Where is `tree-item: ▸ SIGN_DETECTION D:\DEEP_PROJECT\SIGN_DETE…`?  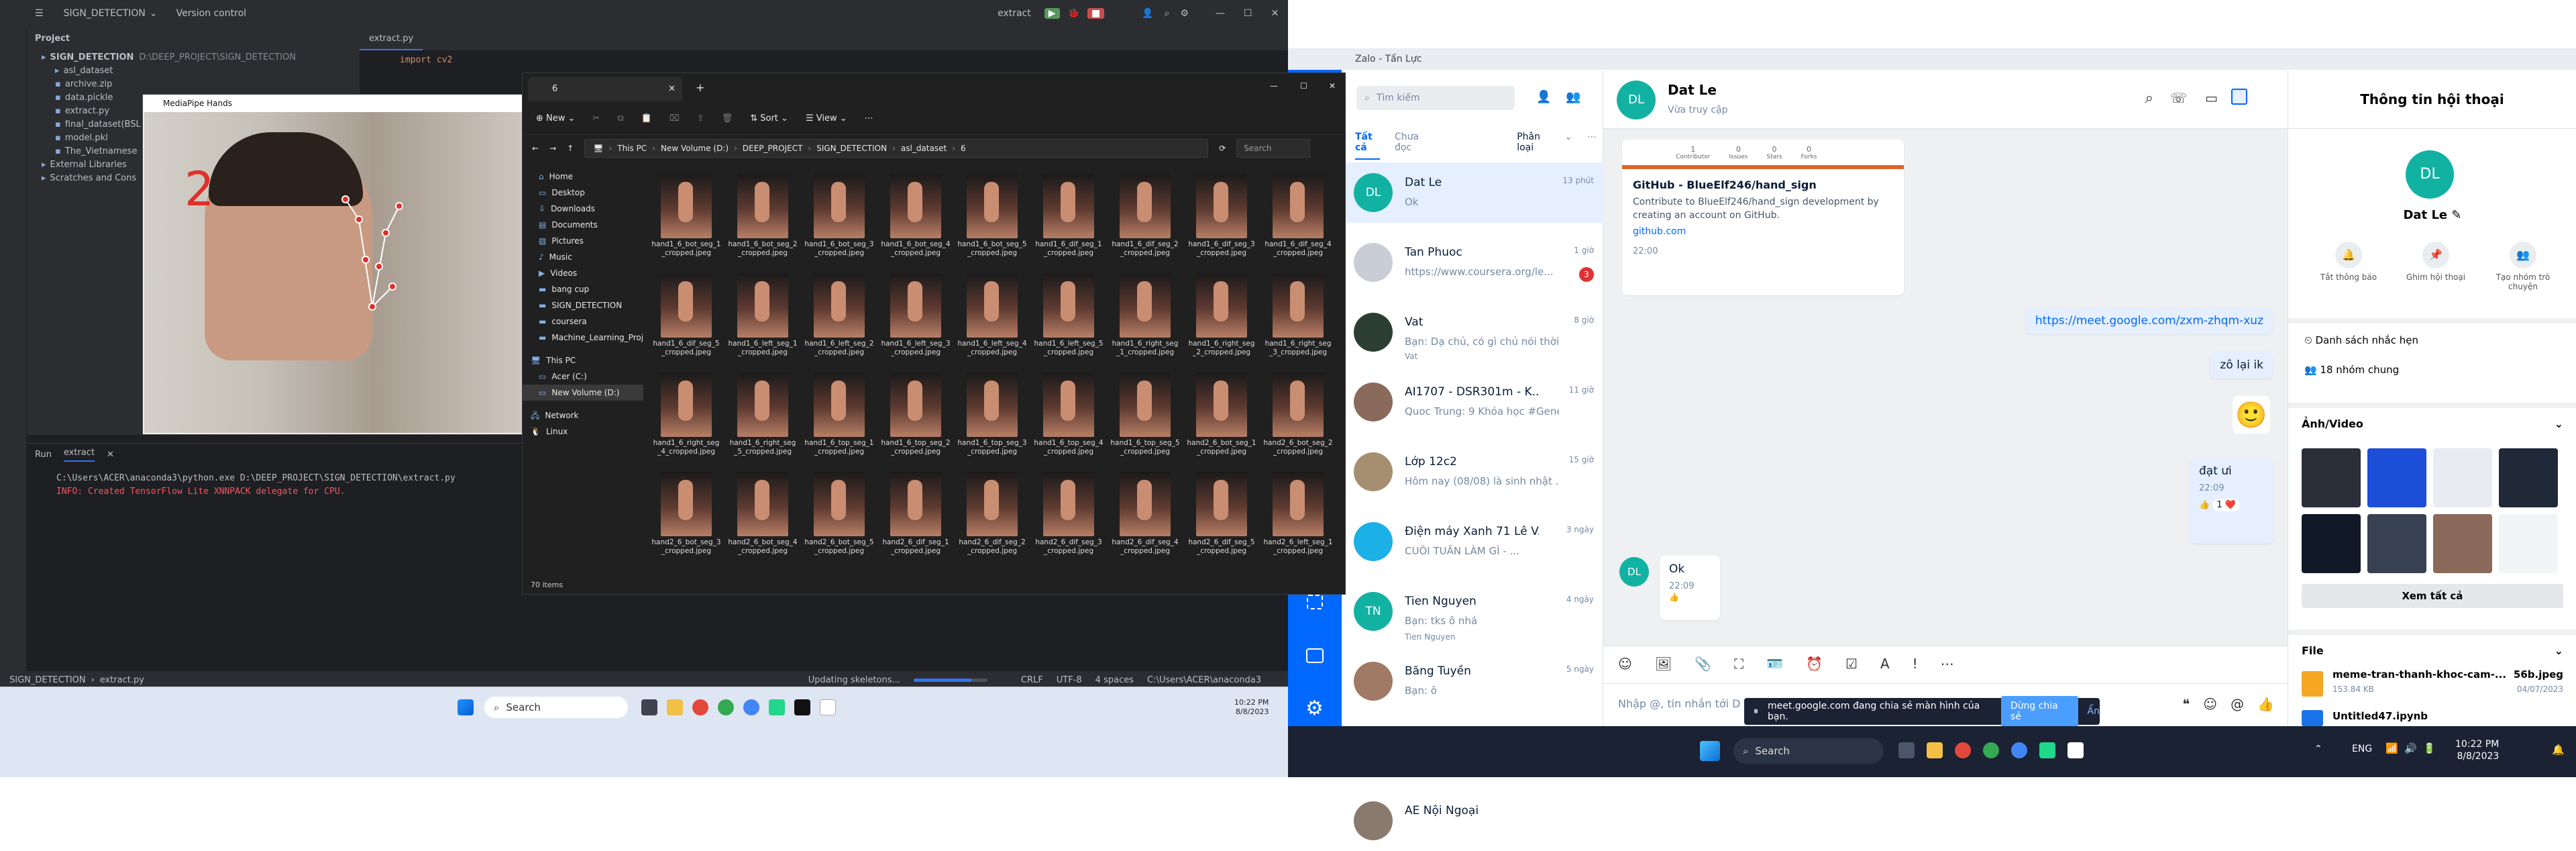 tree-item: ▸ SIGN_DETECTION D:\DEEP_PROJECT\SIGN_DETE… is located at coordinates (193, 57).